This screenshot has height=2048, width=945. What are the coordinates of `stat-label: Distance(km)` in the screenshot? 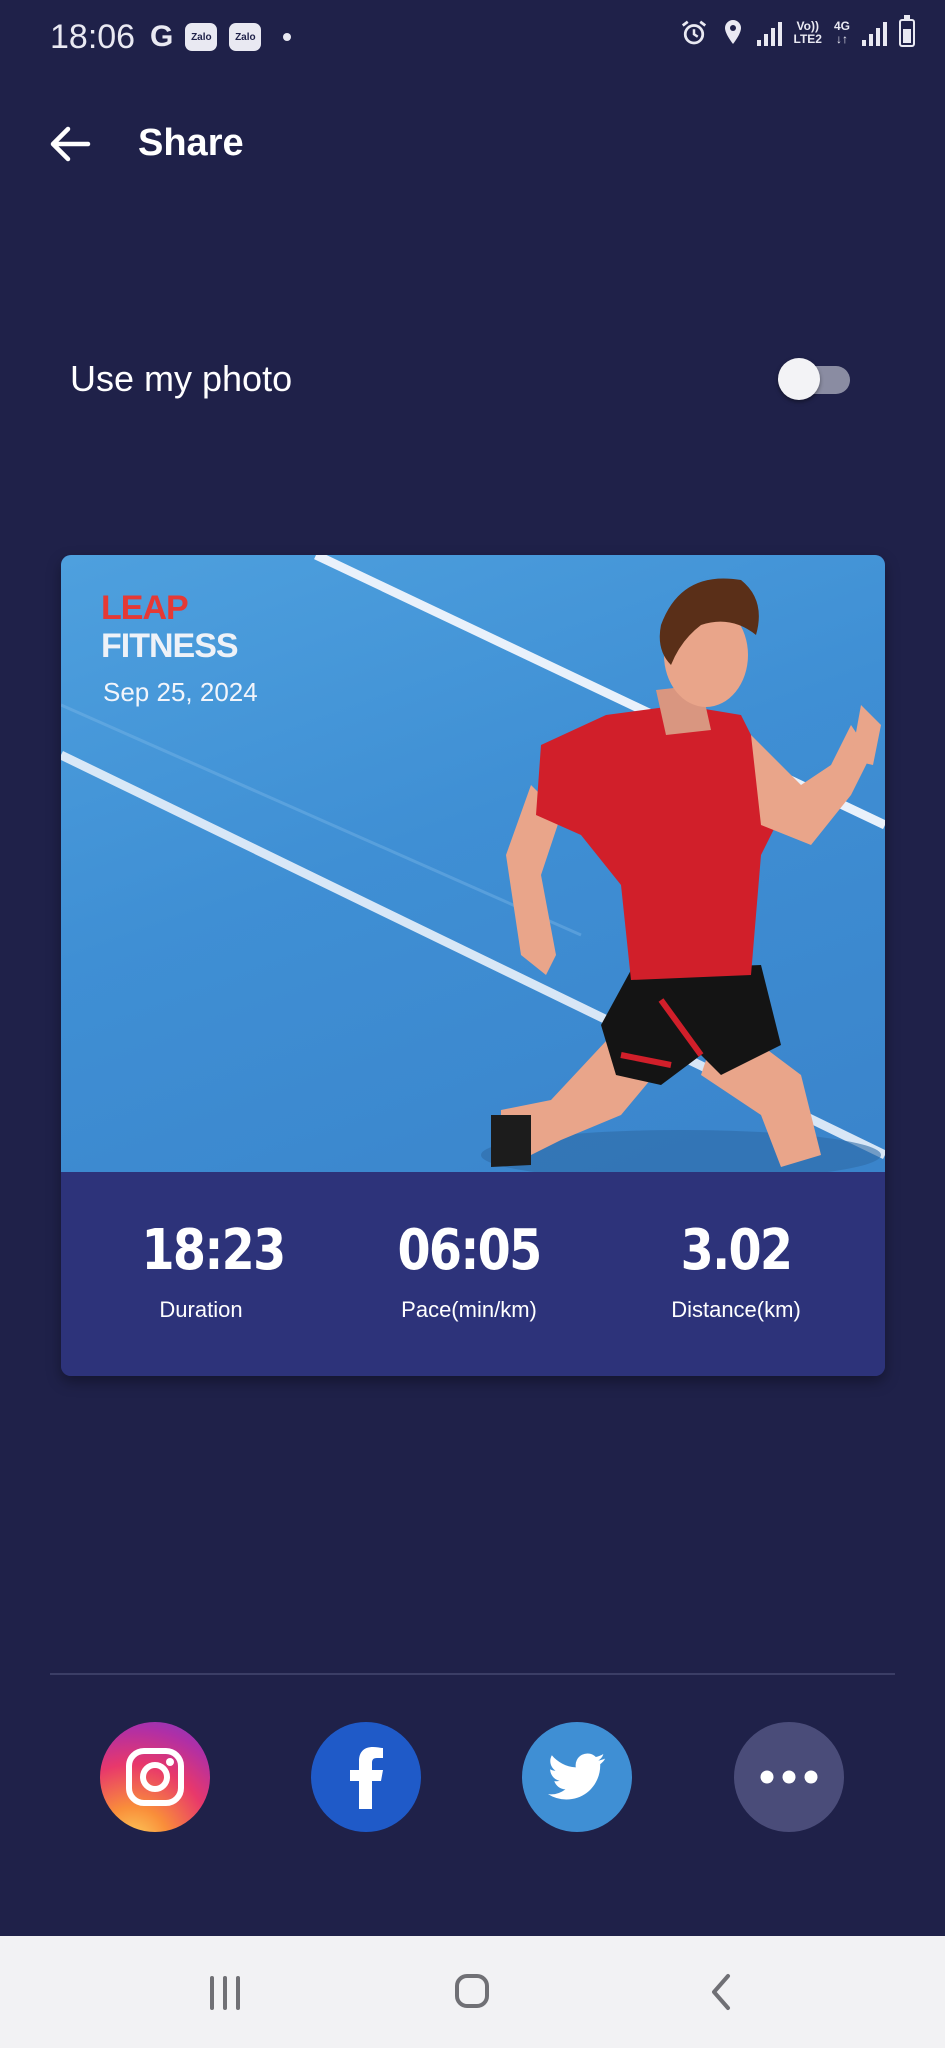 It's located at (736, 1309).